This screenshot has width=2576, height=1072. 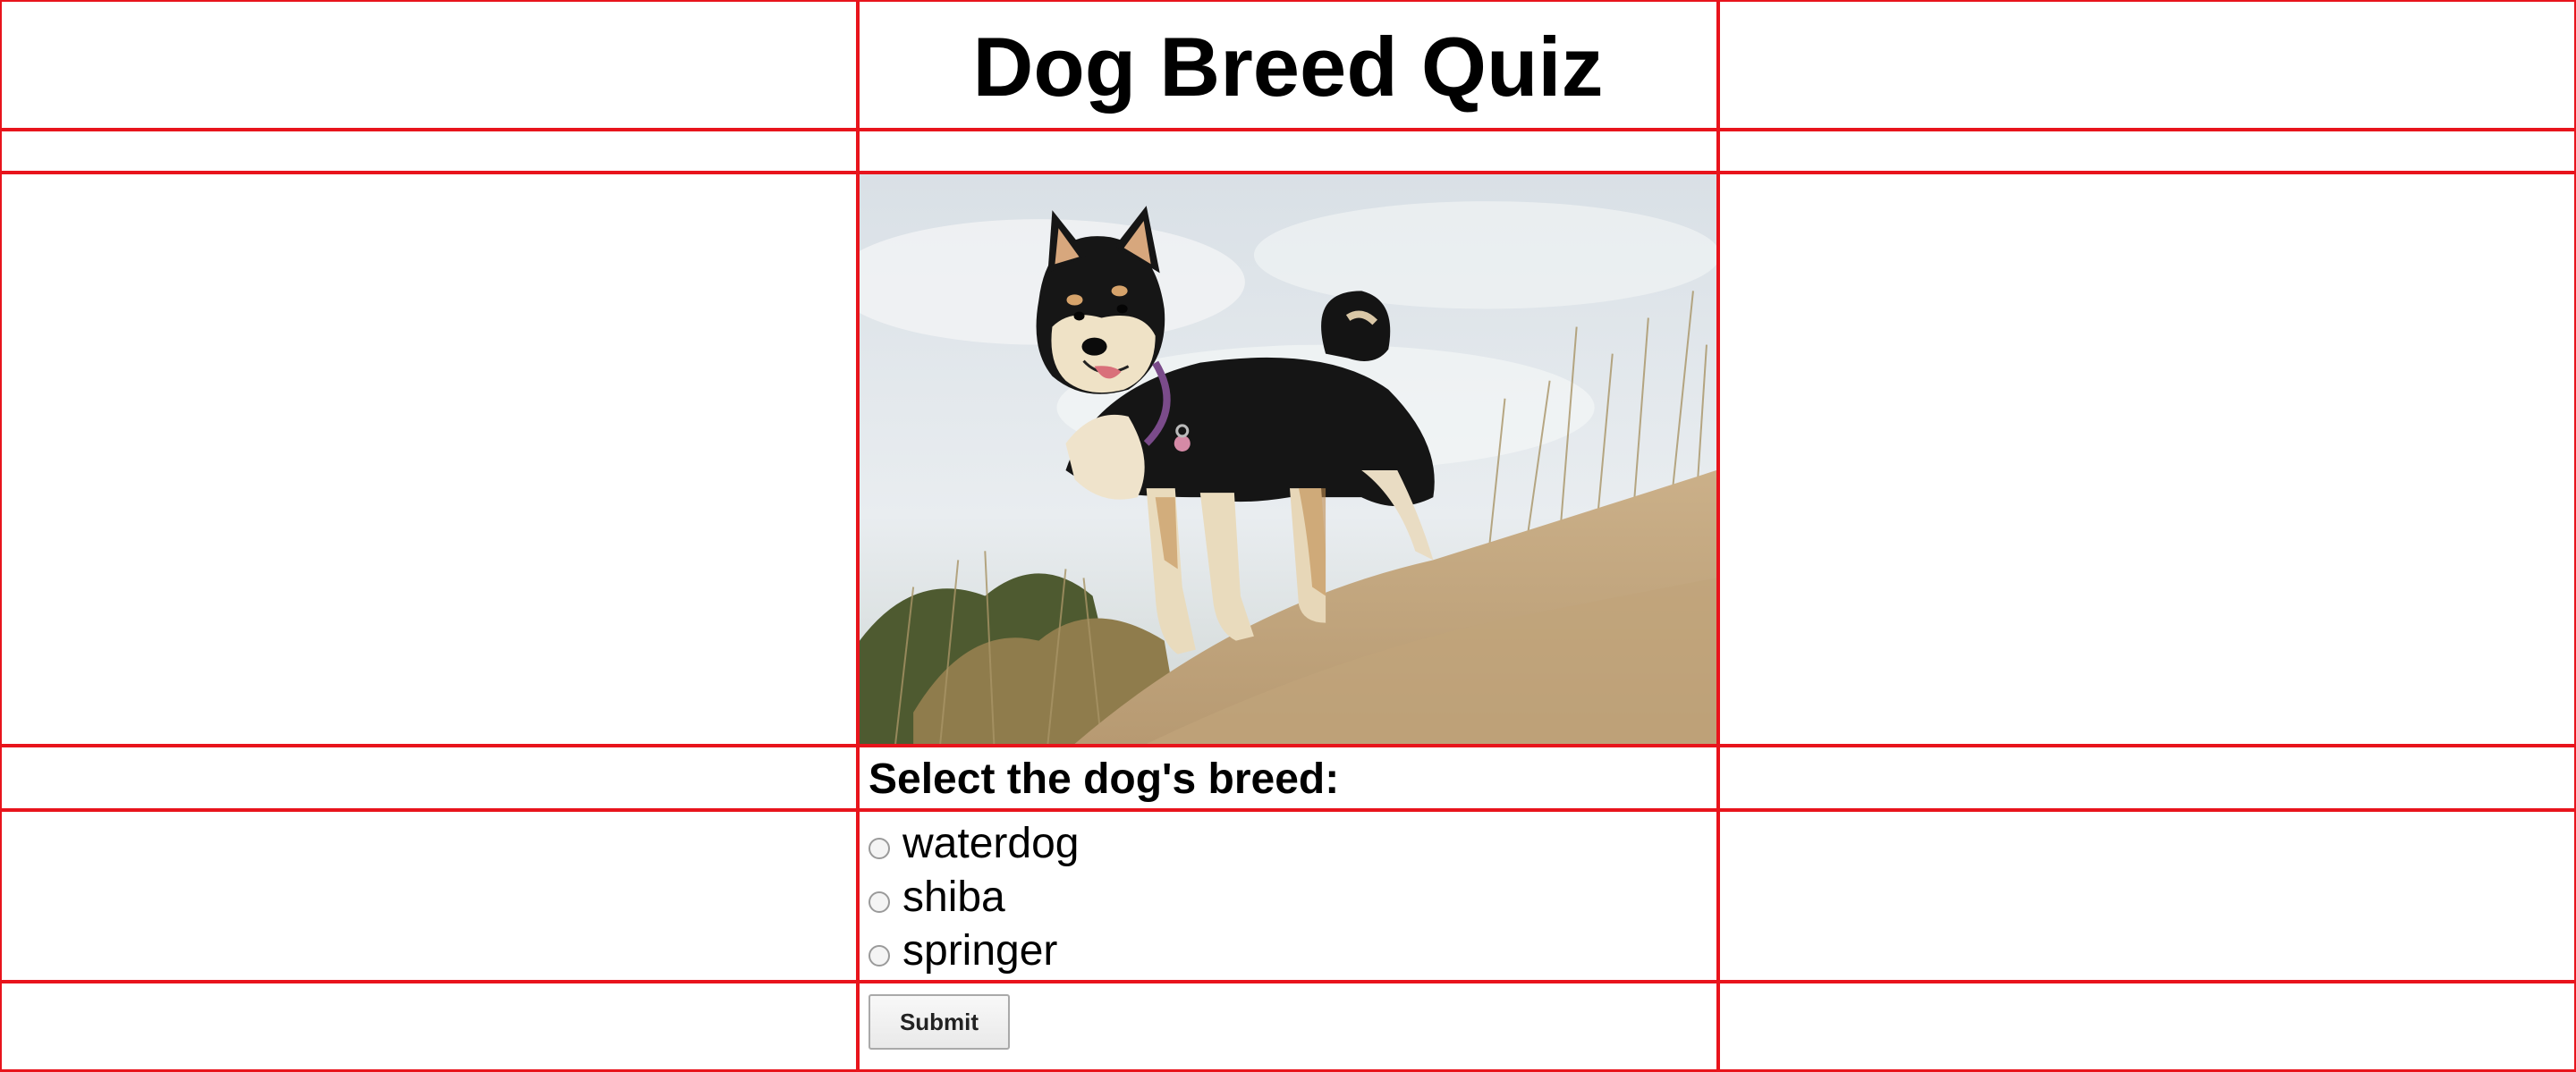 I want to click on option-label: waterdog, so click(x=991, y=844).